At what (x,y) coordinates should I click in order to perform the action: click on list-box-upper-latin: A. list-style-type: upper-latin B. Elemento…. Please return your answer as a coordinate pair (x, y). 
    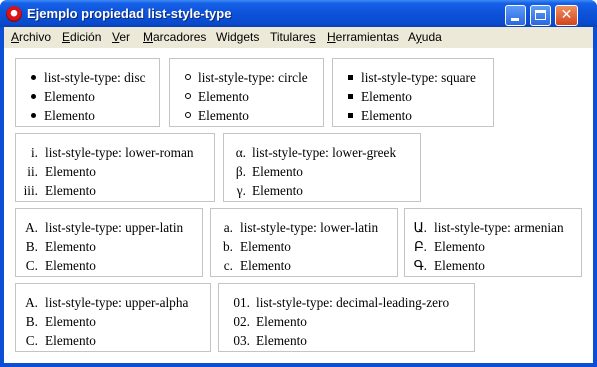
    Looking at the image, I should click on (109, 242).